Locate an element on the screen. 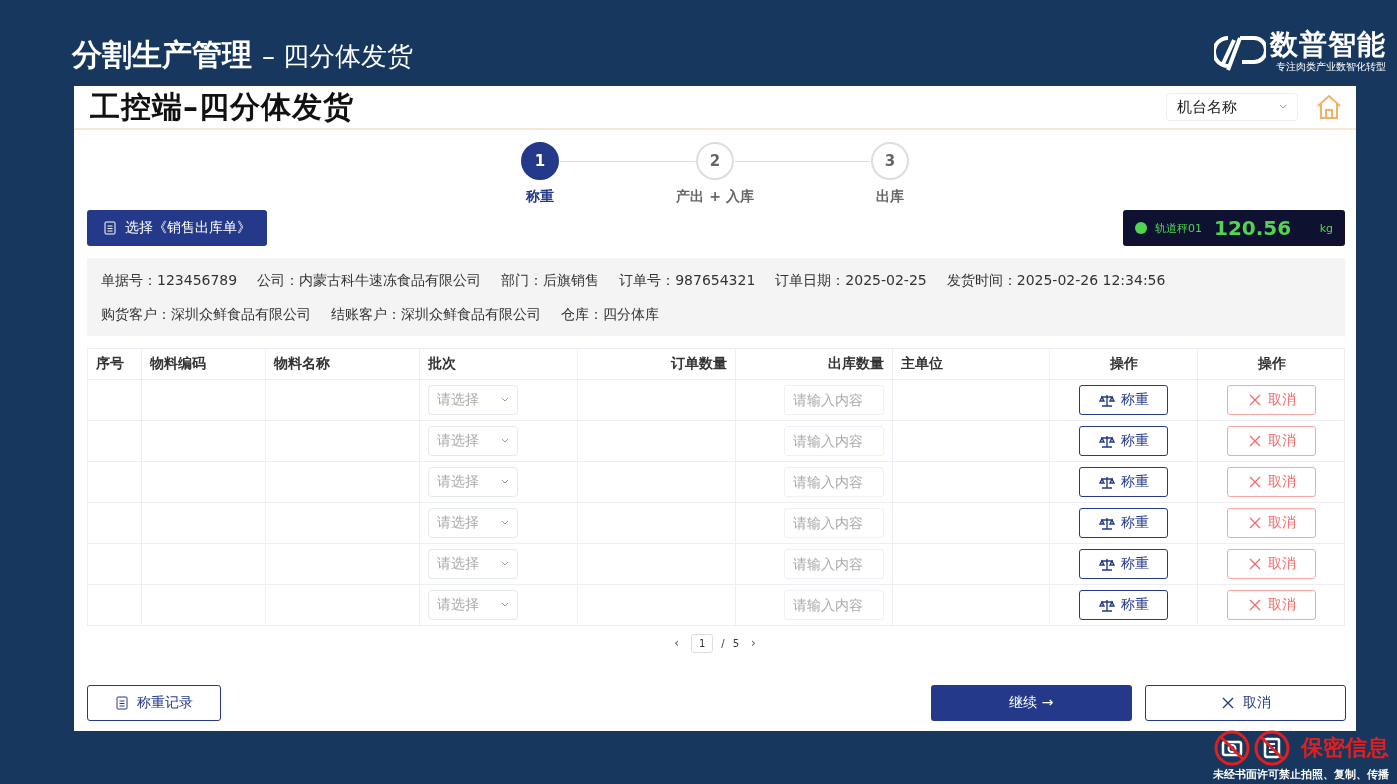 The image size is (1397, 784). weight-reading: 120.56 is located at coordinates (1253, 228).